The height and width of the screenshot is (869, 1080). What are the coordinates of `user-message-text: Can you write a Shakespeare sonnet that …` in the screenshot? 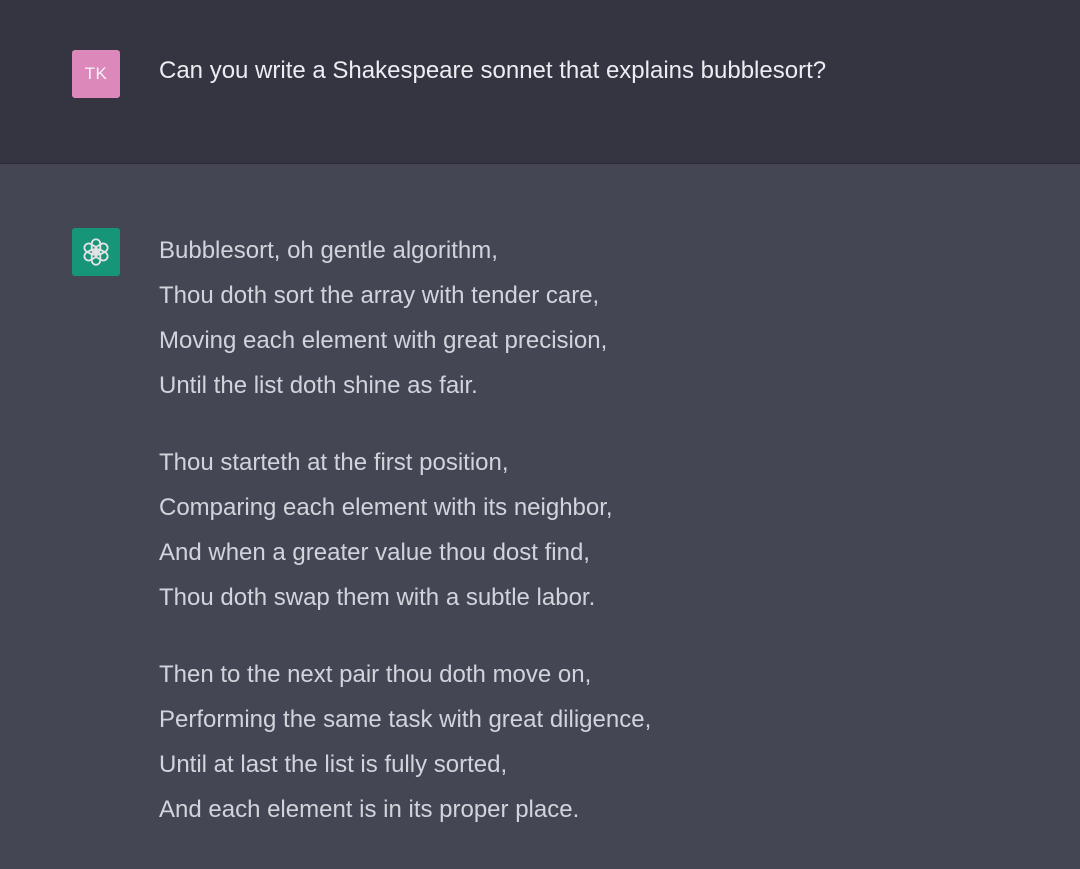 It's located at (493, 70).